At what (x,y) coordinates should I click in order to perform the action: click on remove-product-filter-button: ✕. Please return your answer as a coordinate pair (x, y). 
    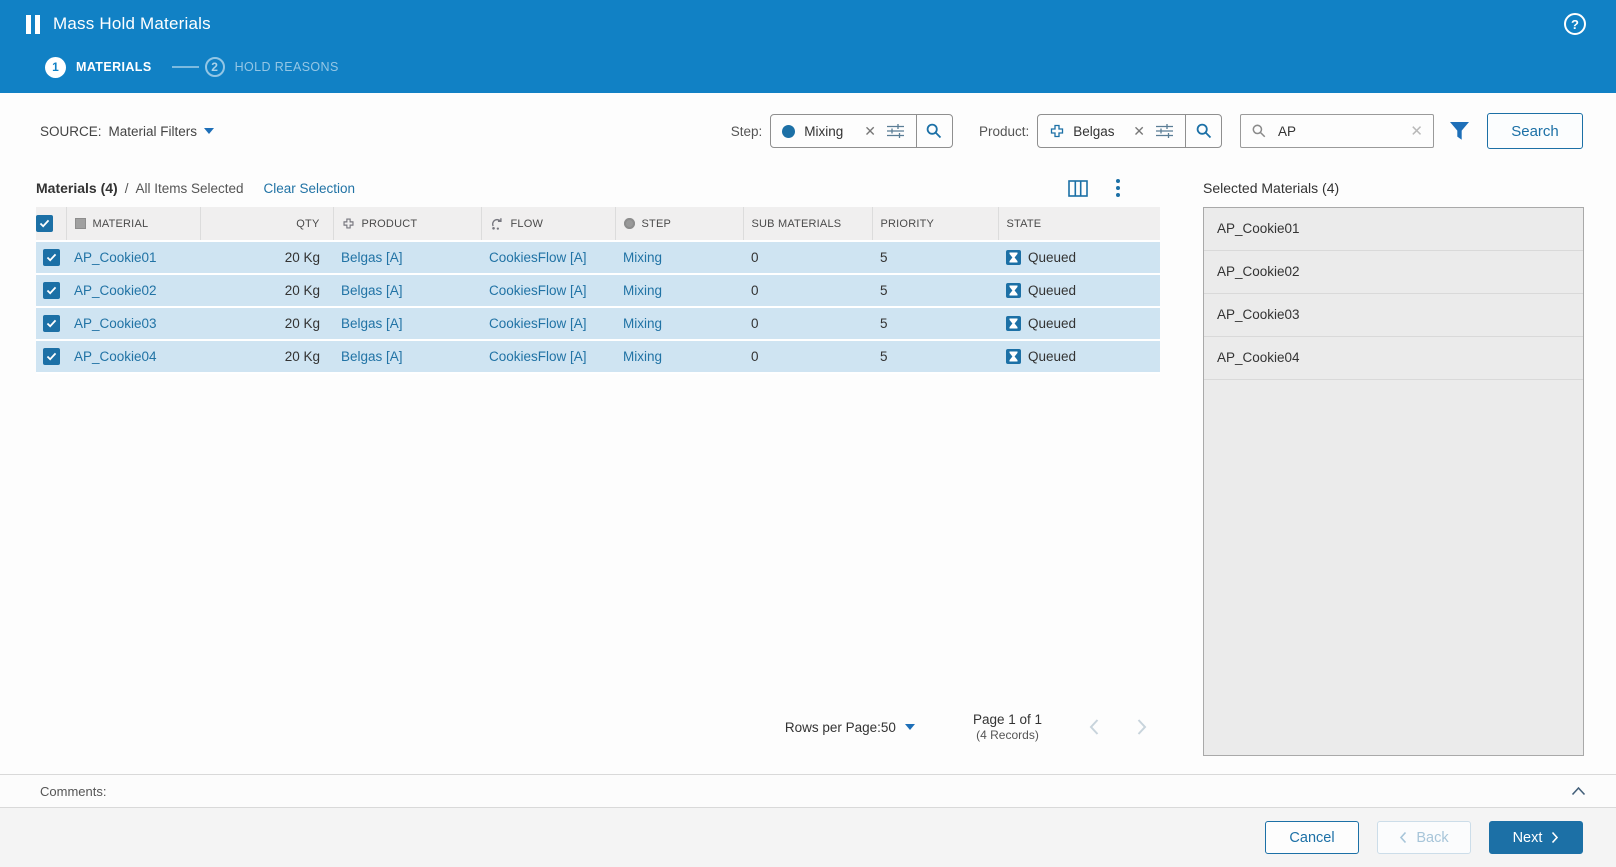
    Looking at the image, I should click on (1139, 131).